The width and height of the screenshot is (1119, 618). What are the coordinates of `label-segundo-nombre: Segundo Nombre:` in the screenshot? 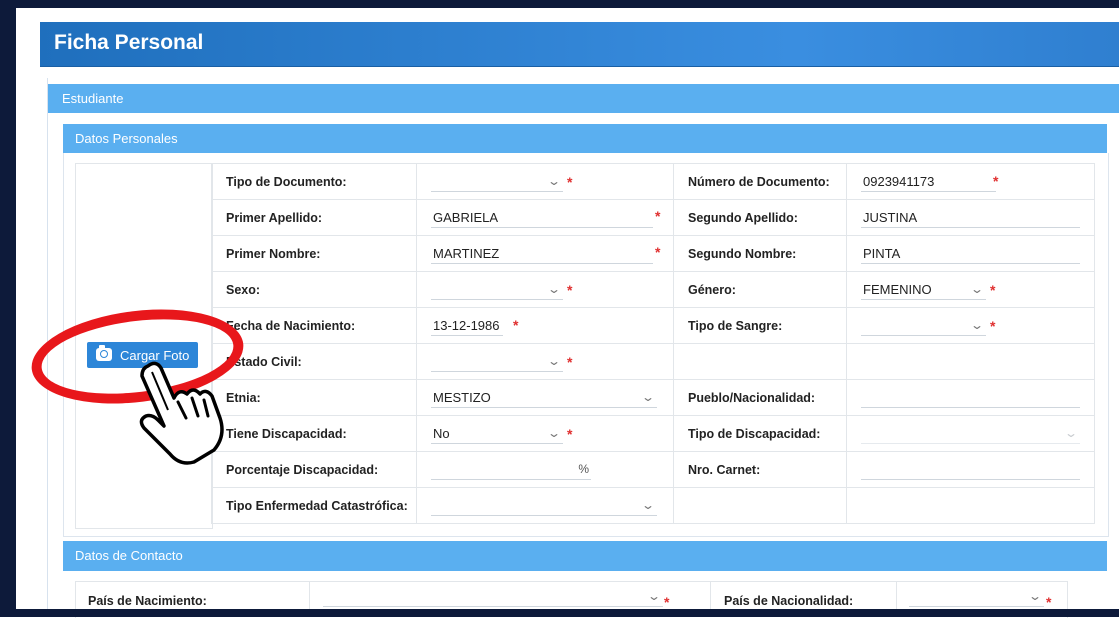 It's located at (760, 253).